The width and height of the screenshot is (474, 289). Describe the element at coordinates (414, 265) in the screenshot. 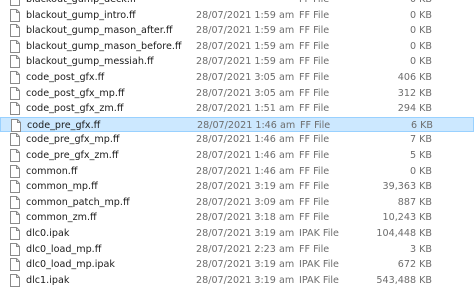

I see `file-size: 672 KB` at that location.